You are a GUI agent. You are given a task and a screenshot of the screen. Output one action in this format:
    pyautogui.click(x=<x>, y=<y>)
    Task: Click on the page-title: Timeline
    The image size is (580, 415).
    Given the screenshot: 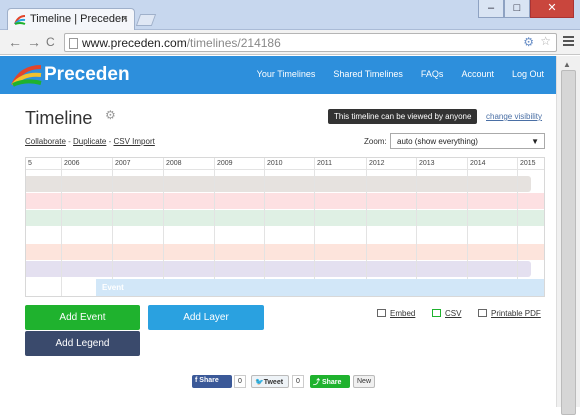 What is the action you would take?
    pyautogui.click(x=59, y=118)
    